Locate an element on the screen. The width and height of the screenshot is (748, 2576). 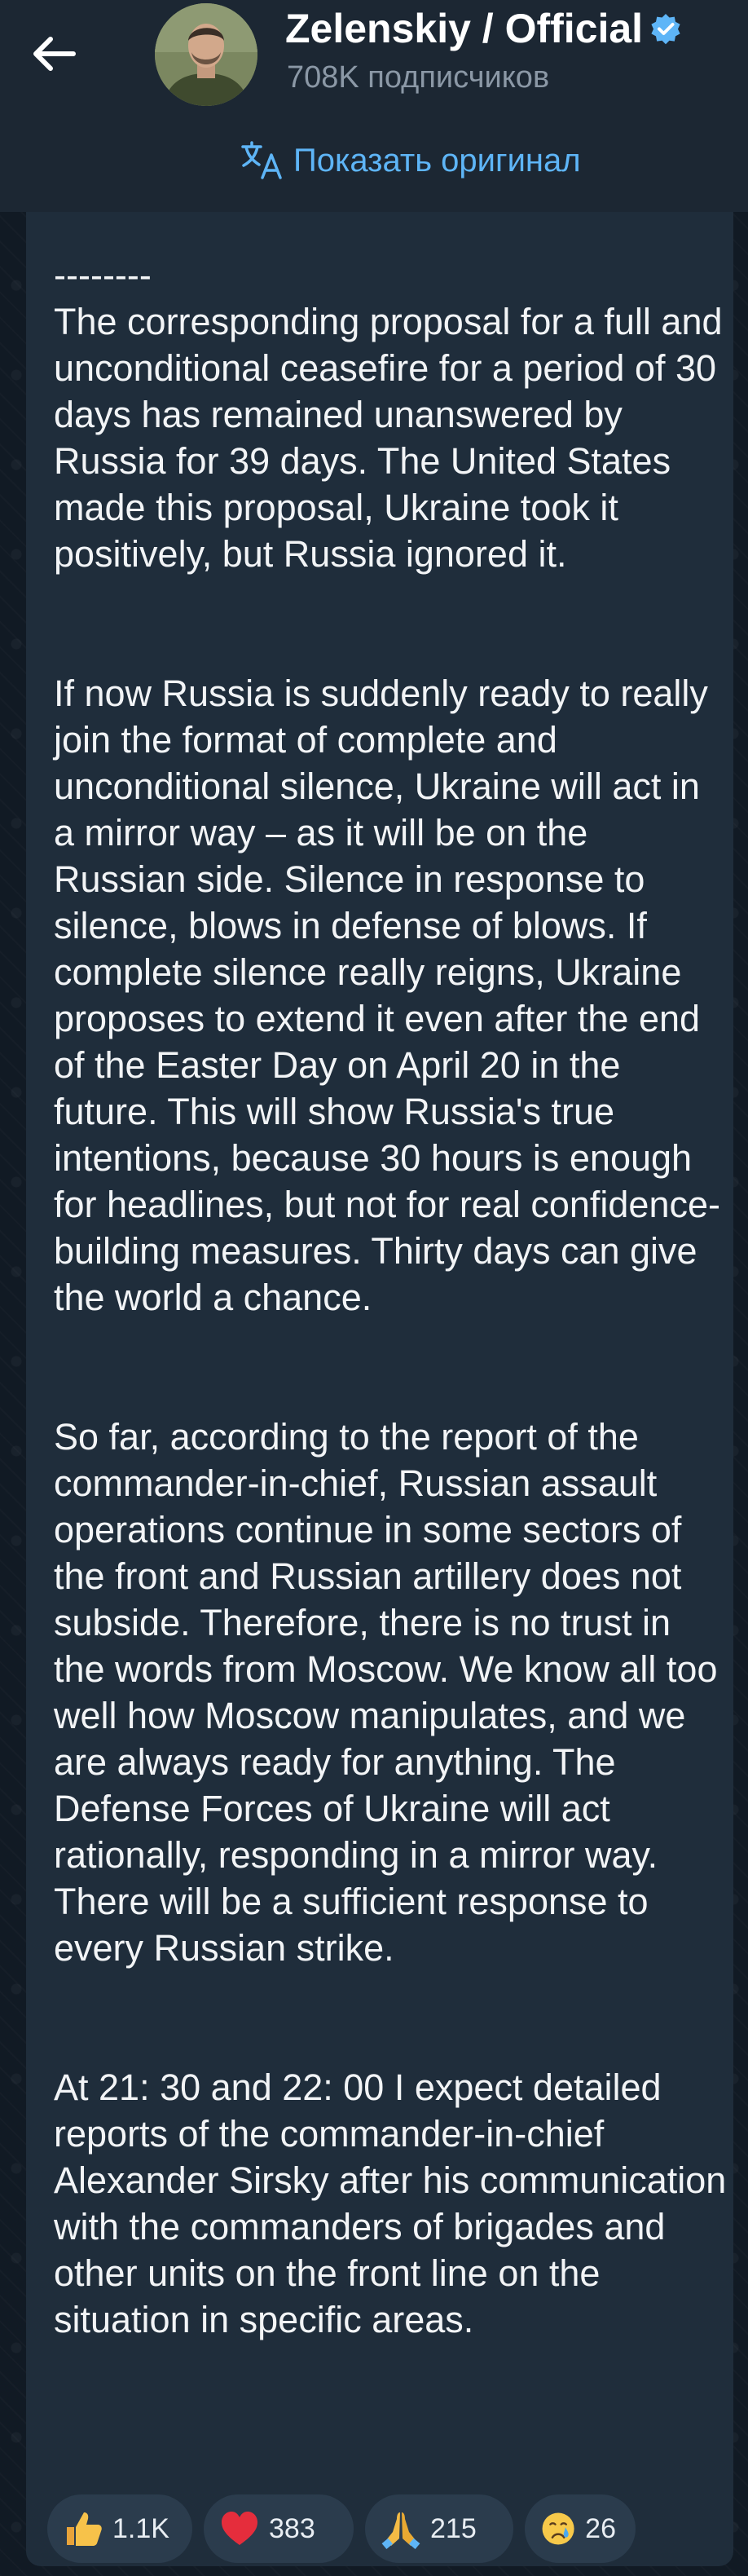
channel-header: Zelenskiy / Official 708K подписчиков is located at coordinates (374, 54).